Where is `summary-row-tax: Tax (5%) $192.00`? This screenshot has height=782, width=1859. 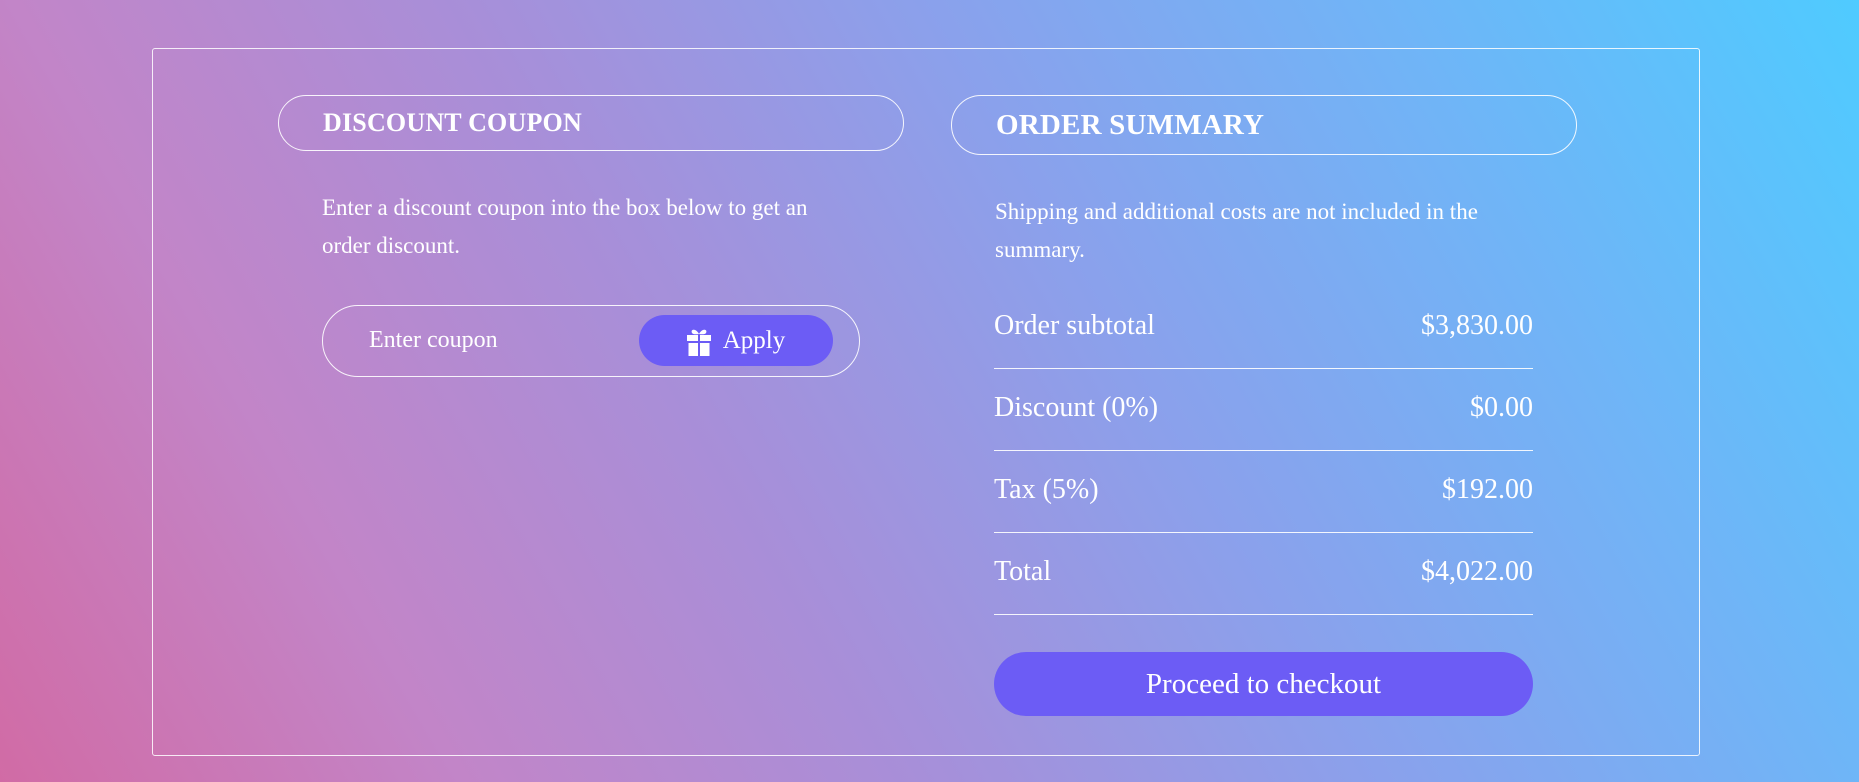
summary-row-tax: Tax (5%) $192.00 is located at coordinates (1263, 492).